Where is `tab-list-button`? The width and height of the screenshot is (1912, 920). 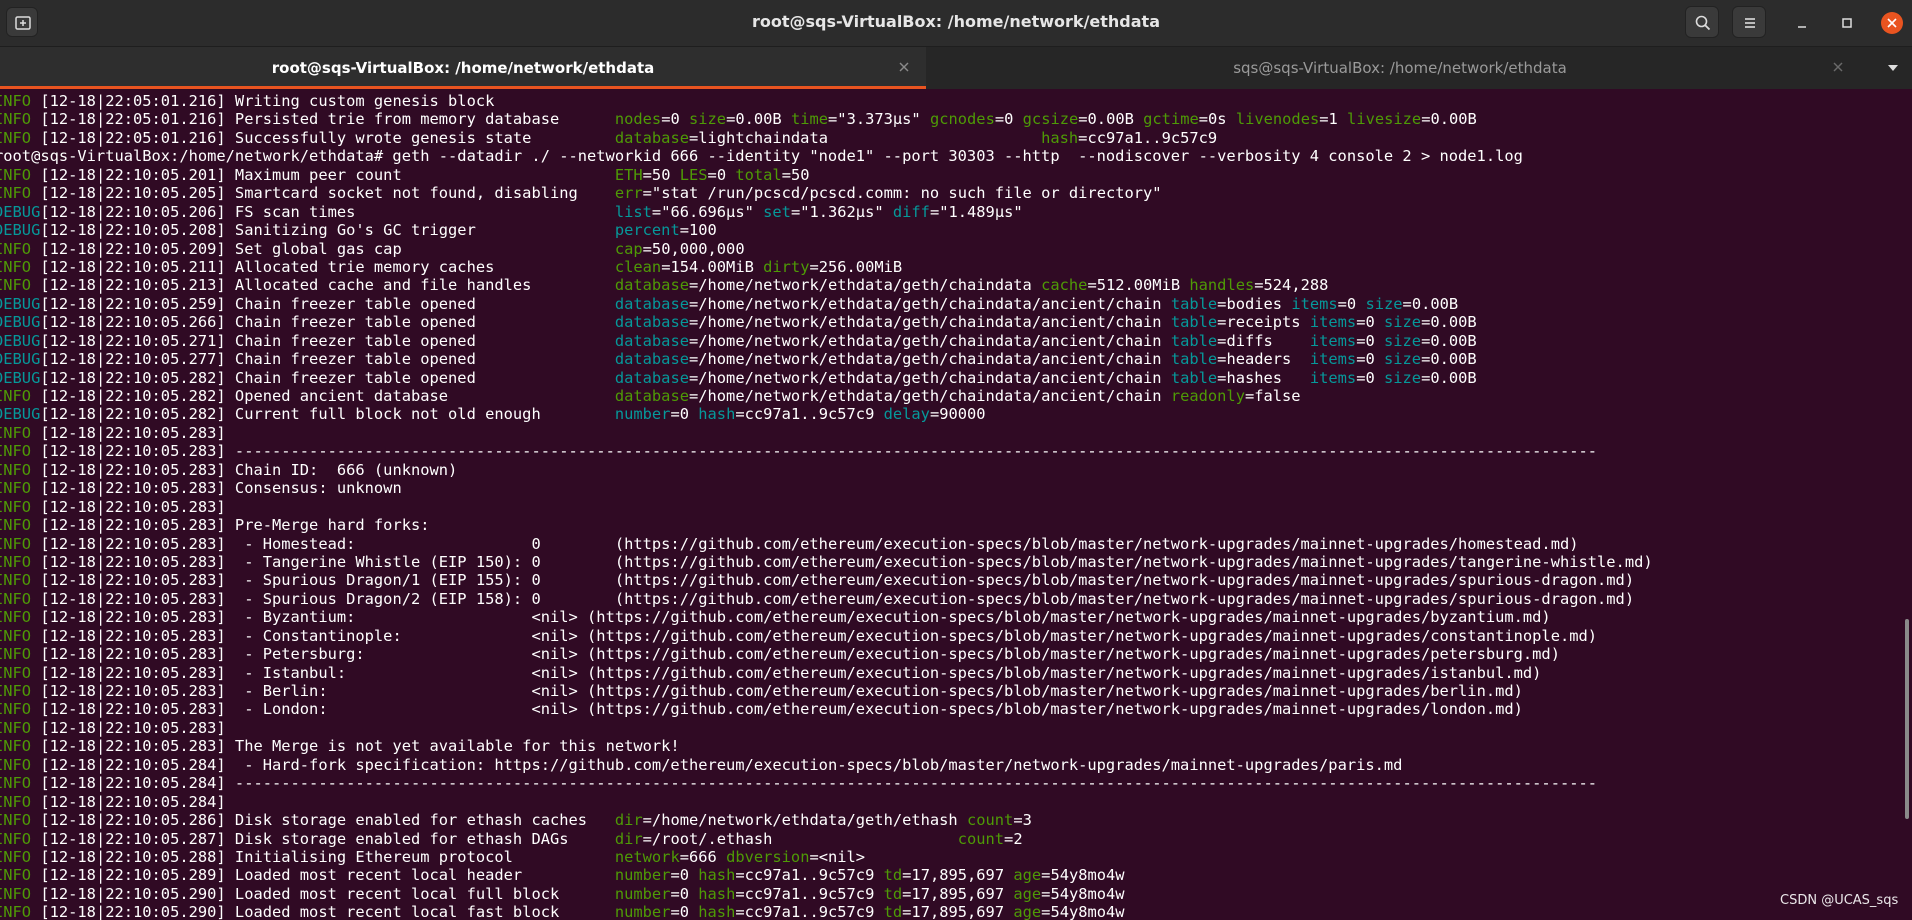
tab-list-button is located at coordinates (1893, 68).